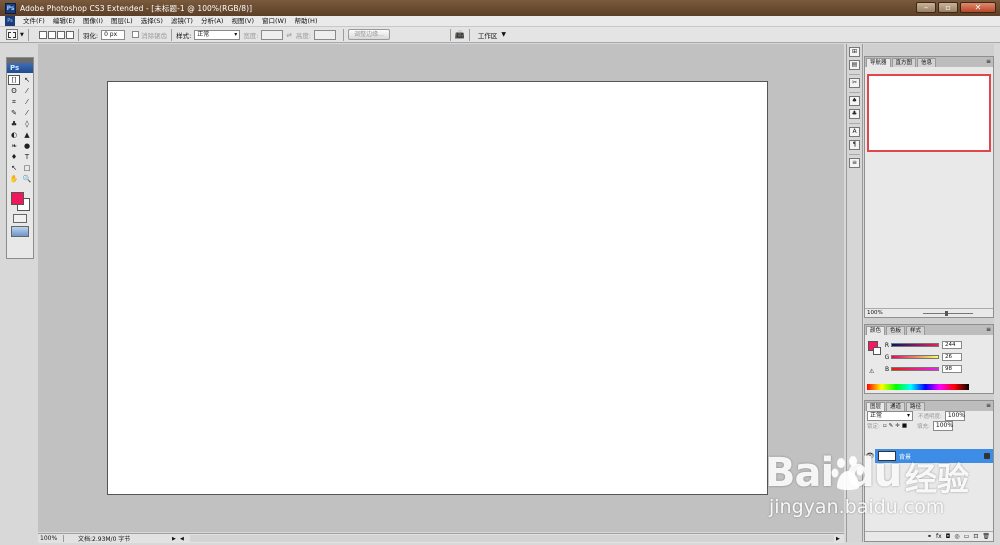 Image resolution: width=1000 pixels, height=545 pixels. Describe the element at coordinates (927, 62) in the screenshot. I see `tab-info: 信息` at that location.